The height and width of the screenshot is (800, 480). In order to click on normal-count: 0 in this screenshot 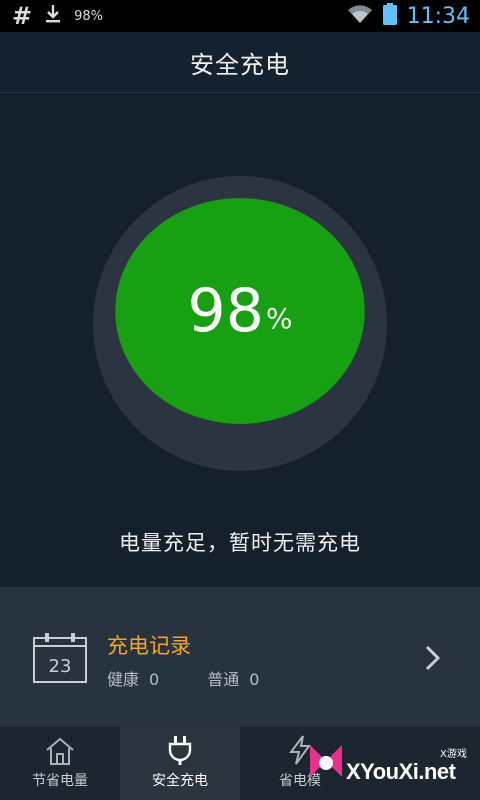, I will do `click(254, 679)`.